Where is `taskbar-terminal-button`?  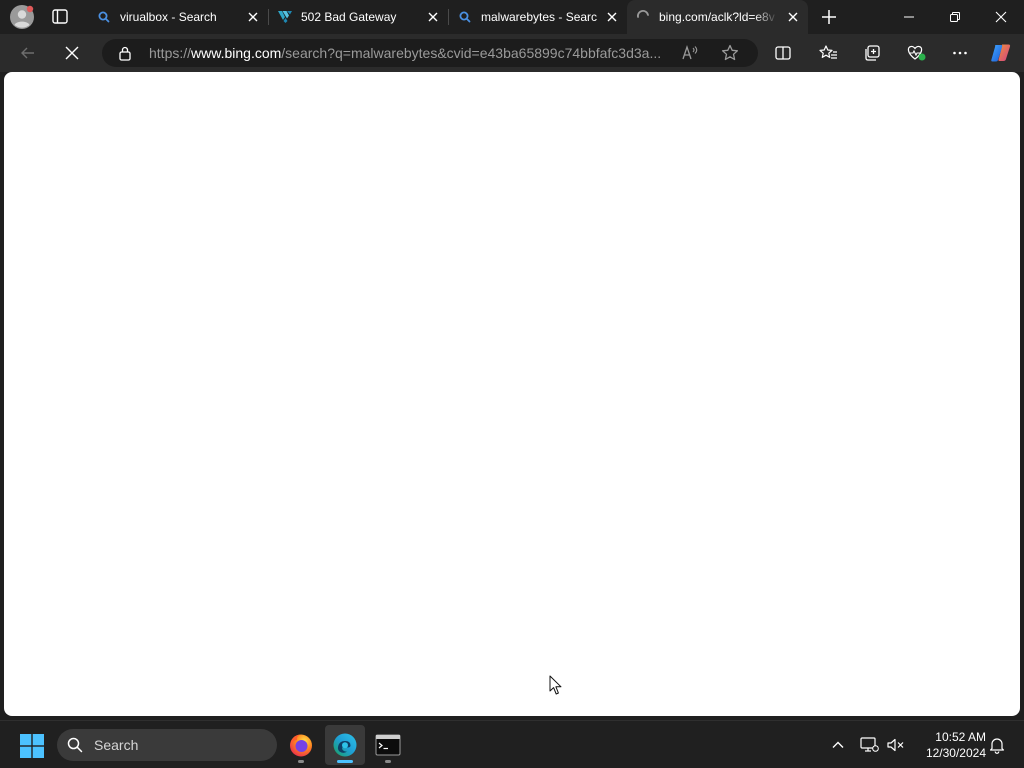 taskbar-terminal-button is located at coordinates (388, 745).